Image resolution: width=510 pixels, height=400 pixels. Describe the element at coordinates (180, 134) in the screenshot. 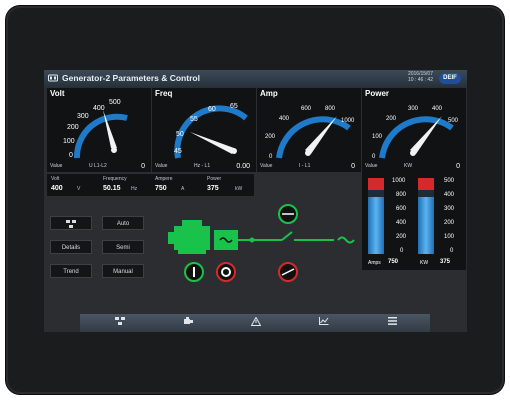

I see `tick-label: 50` at that location.